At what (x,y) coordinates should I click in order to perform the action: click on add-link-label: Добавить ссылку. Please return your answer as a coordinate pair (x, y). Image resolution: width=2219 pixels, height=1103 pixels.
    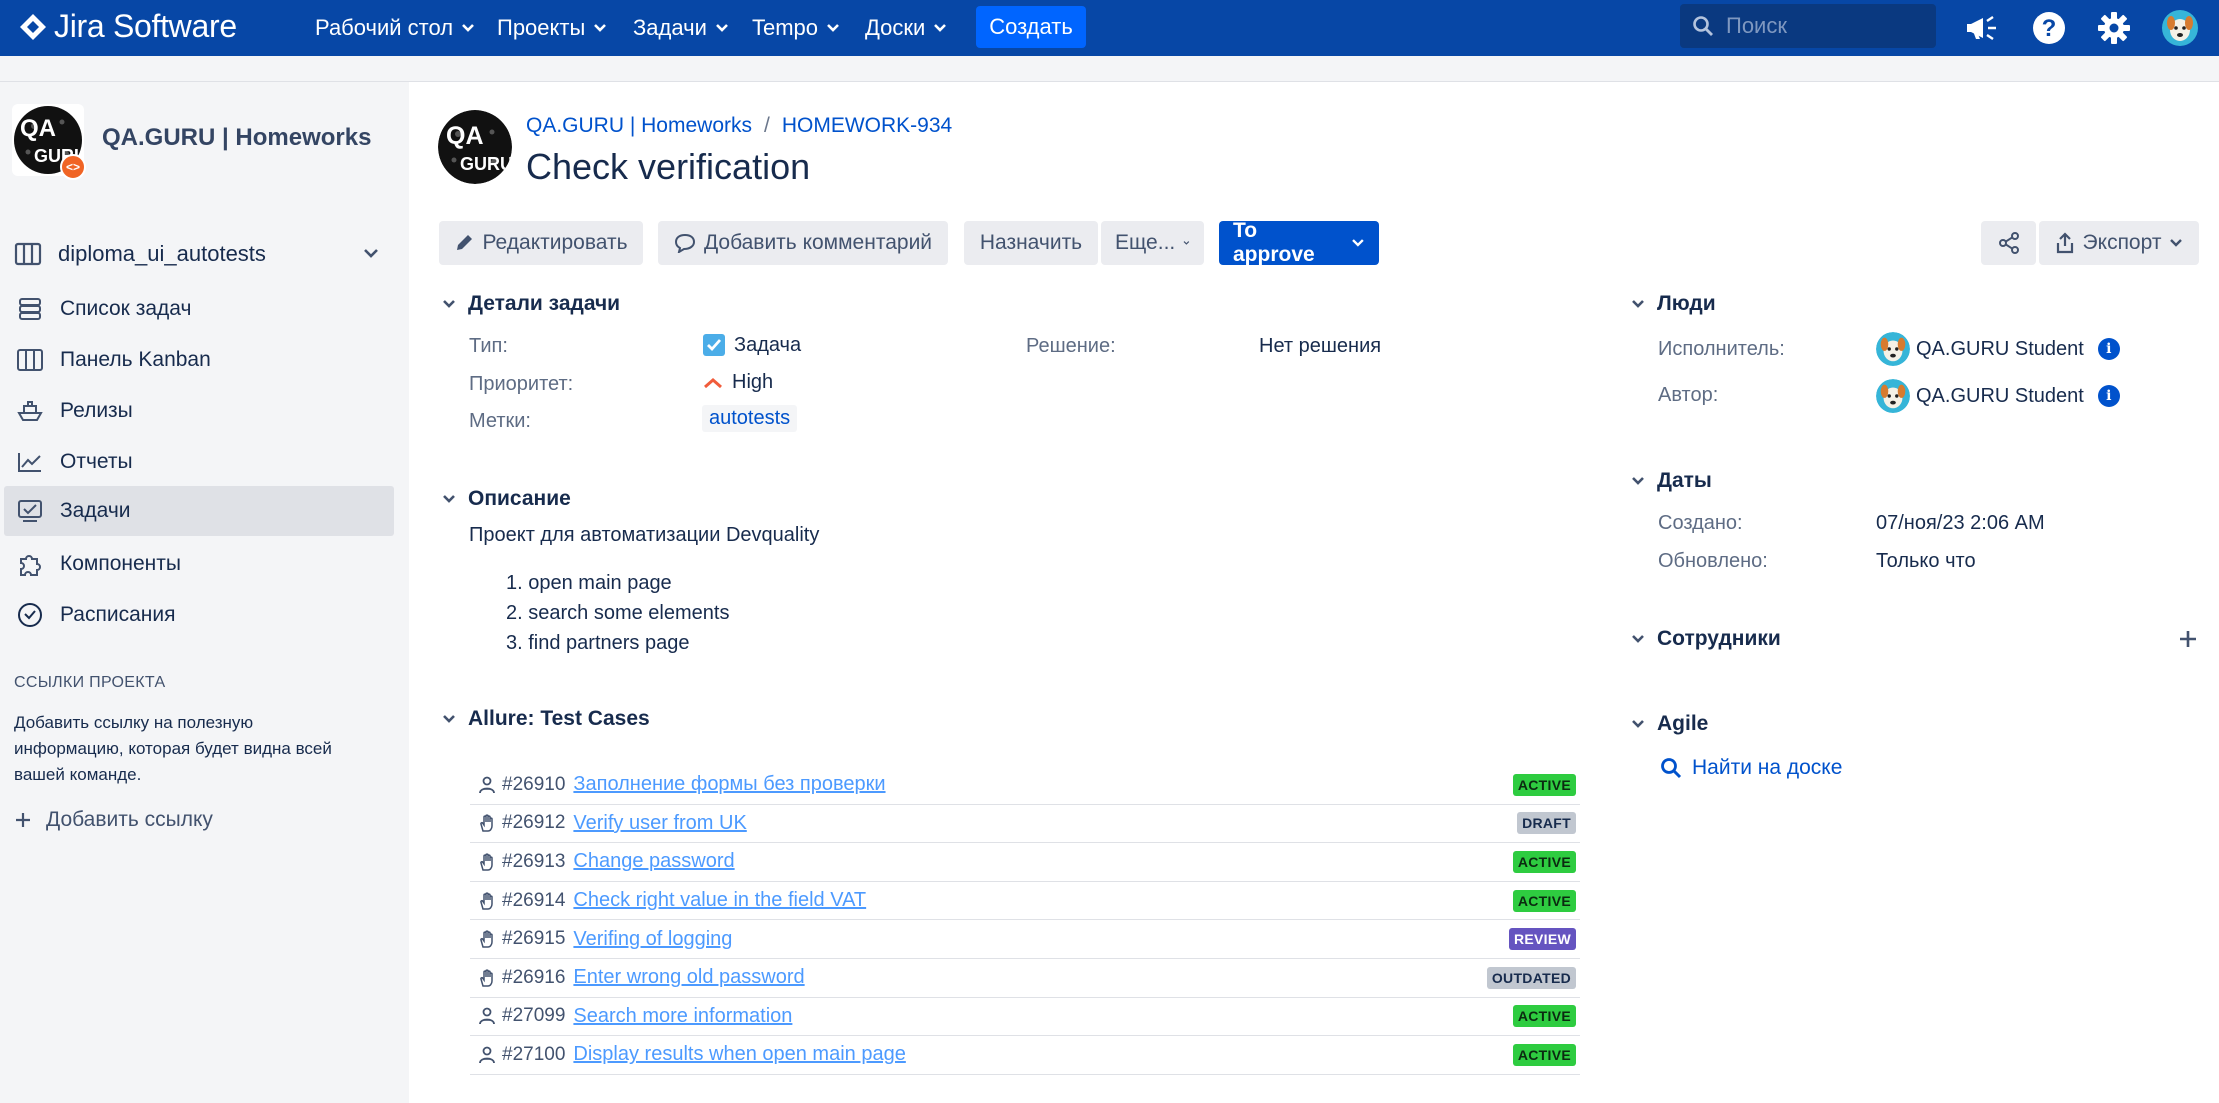
    Looking at the image, I should click on (129, 819).